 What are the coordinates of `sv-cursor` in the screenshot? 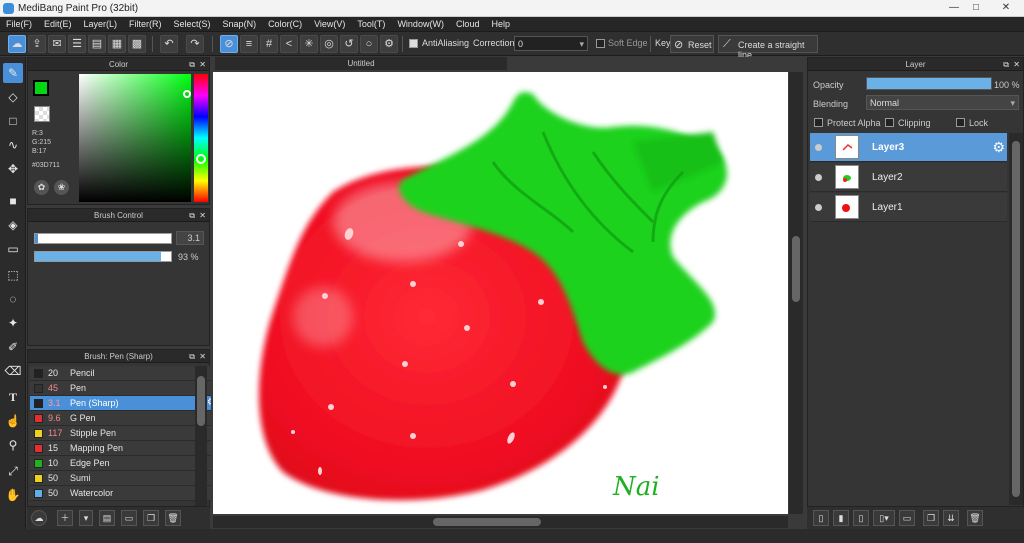 It's located at (187, 94).